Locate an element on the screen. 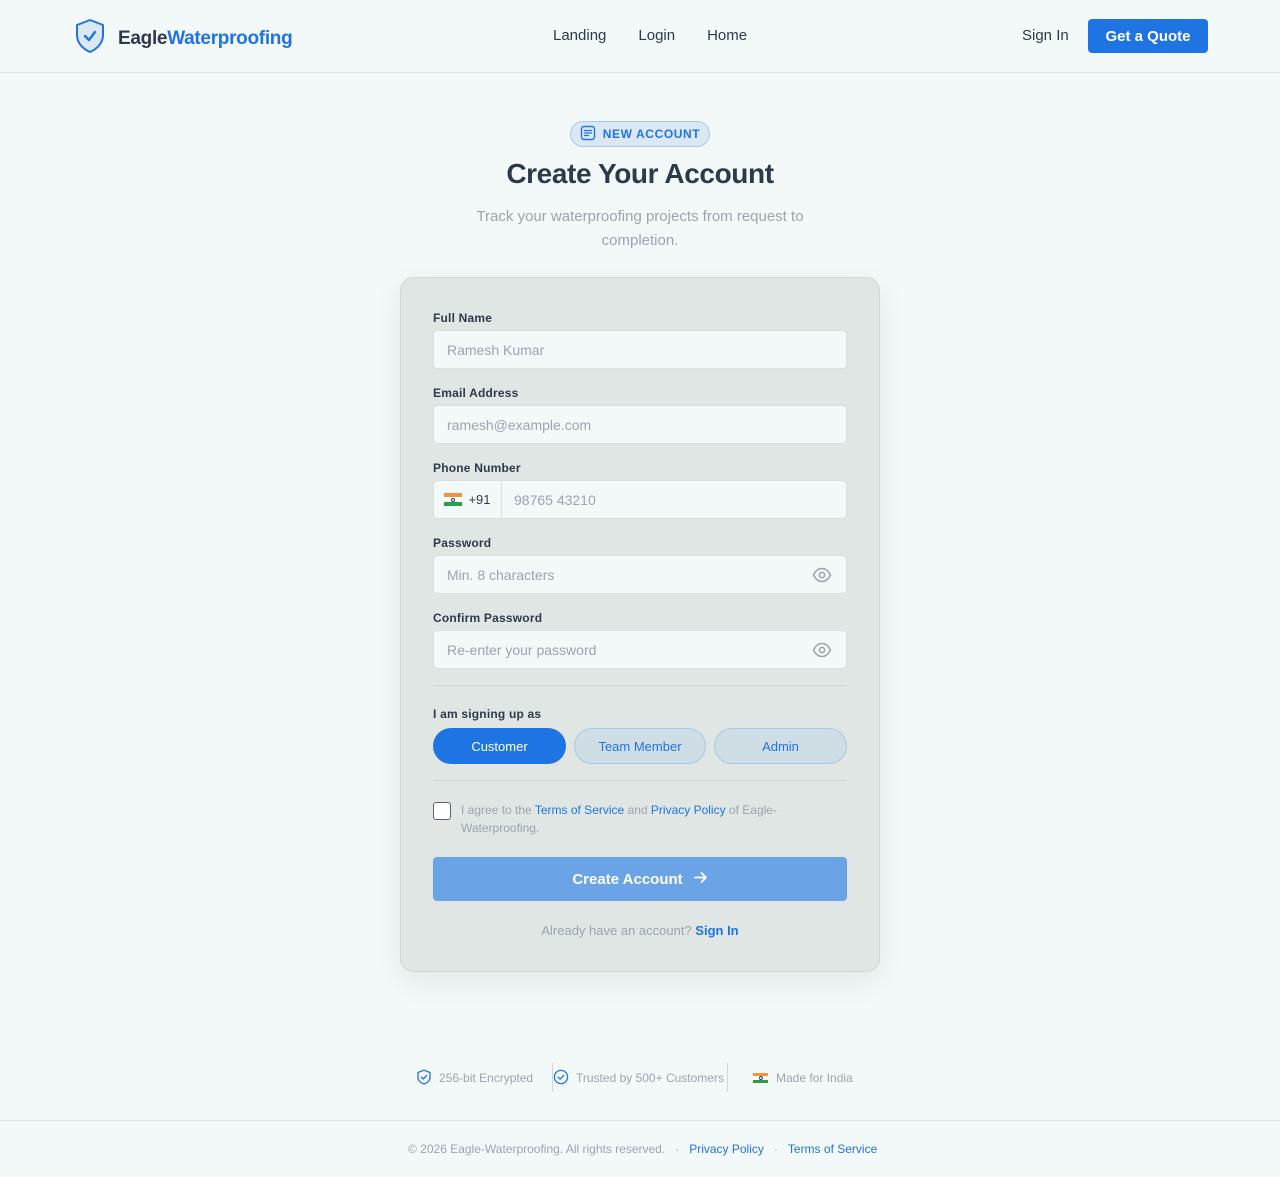 The image size is (1280, 1177). full-name-input: Ramesh Kumar is located at coordinates (640, 349).